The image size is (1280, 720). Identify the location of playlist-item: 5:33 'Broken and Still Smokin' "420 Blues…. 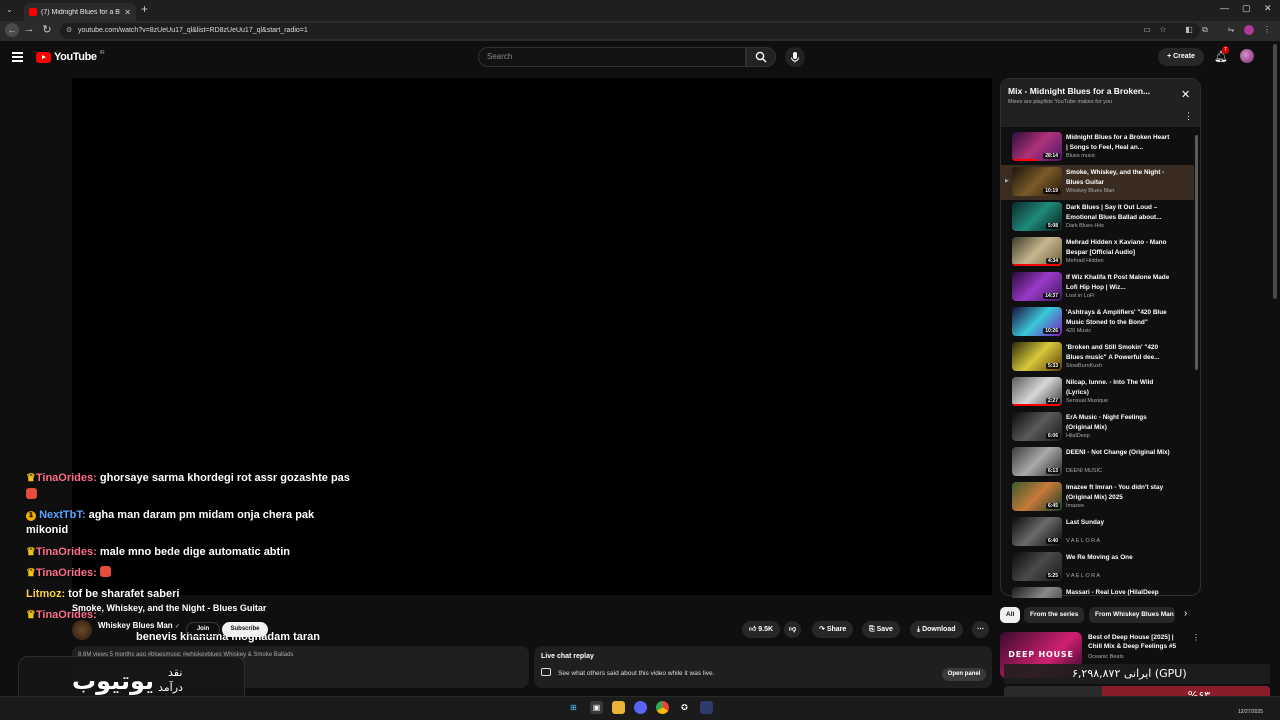
(1097, 357).